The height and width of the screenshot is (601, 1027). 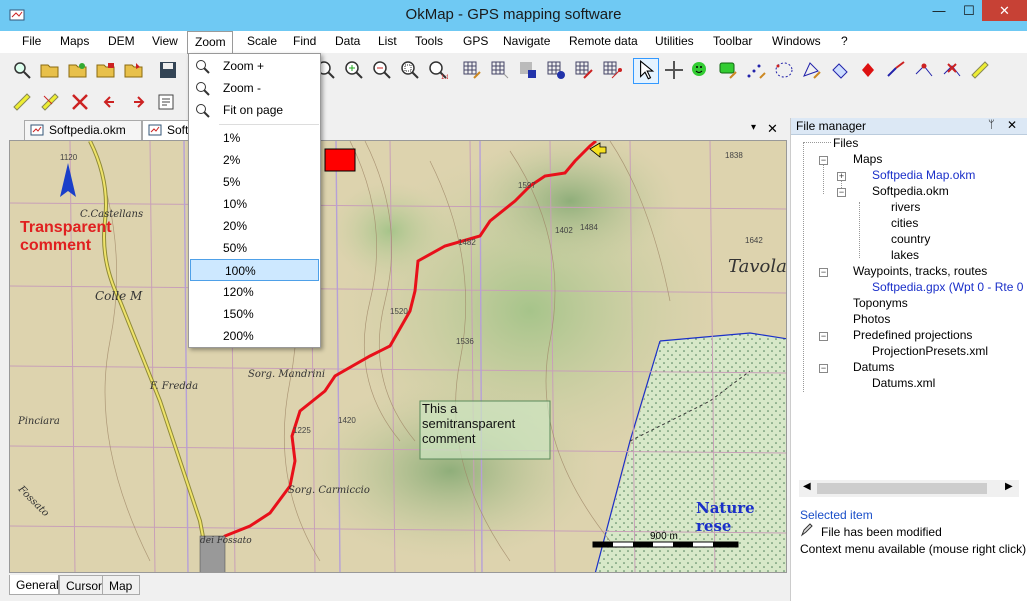 I want to click on menu-navigate: Navigate, so click(x=526, y=41).